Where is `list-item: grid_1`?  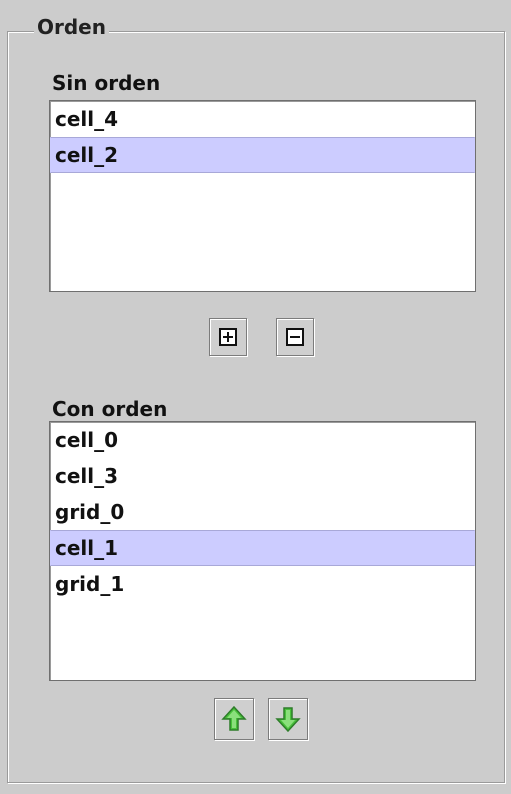
list-item: grid_1 is located at coordinates (262, 584).